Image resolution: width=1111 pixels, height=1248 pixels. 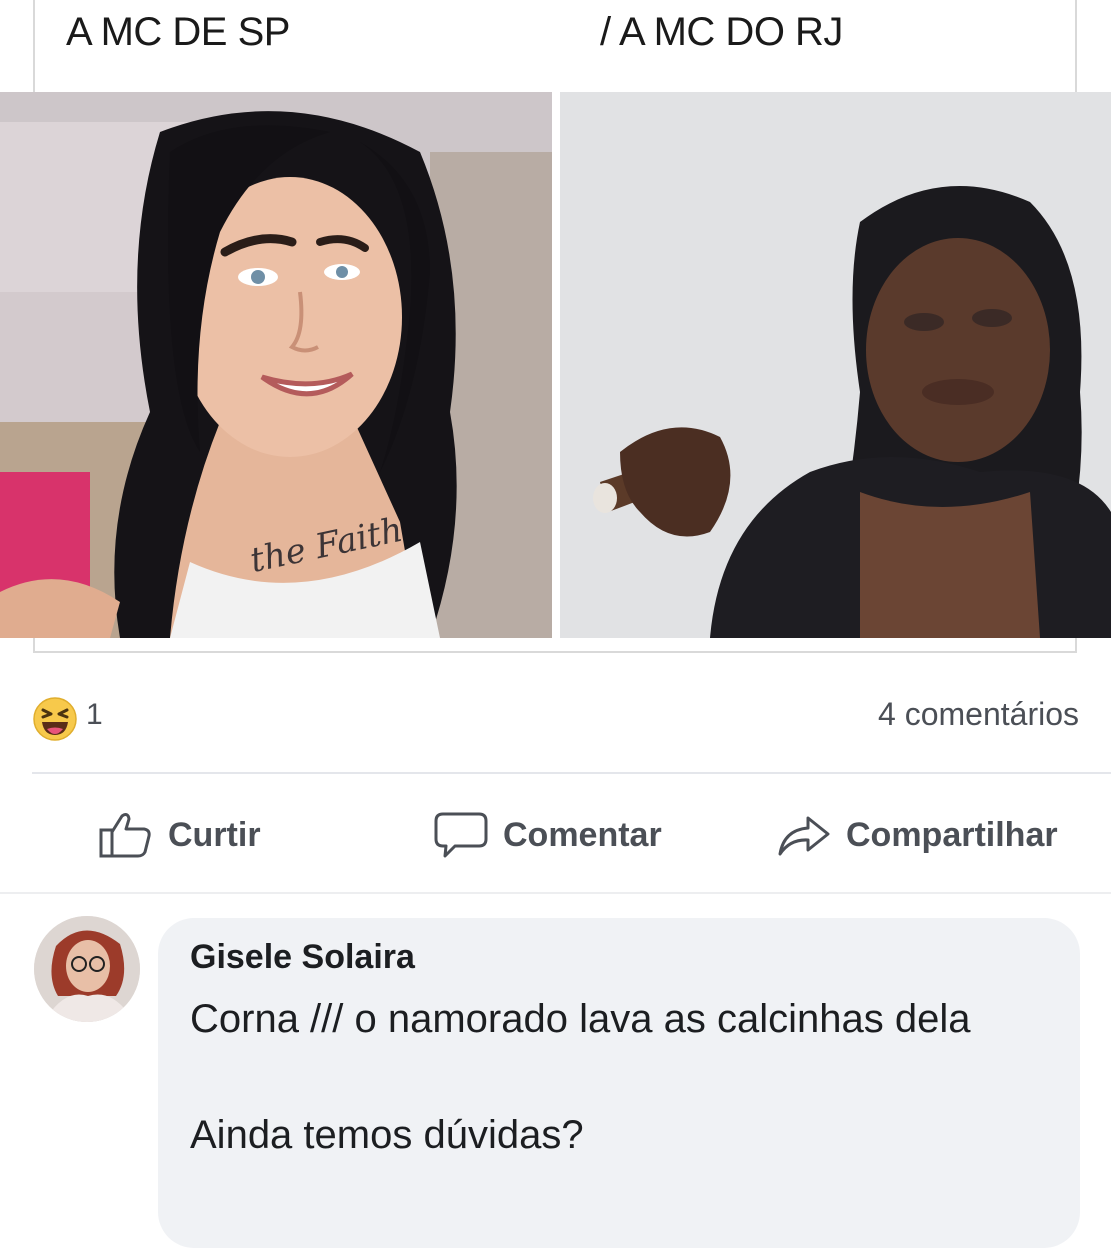 What do you see at coordinates (461, 835) in the screenshot?
I see `speech-bubble-icon` at bounding box center [461, 835].